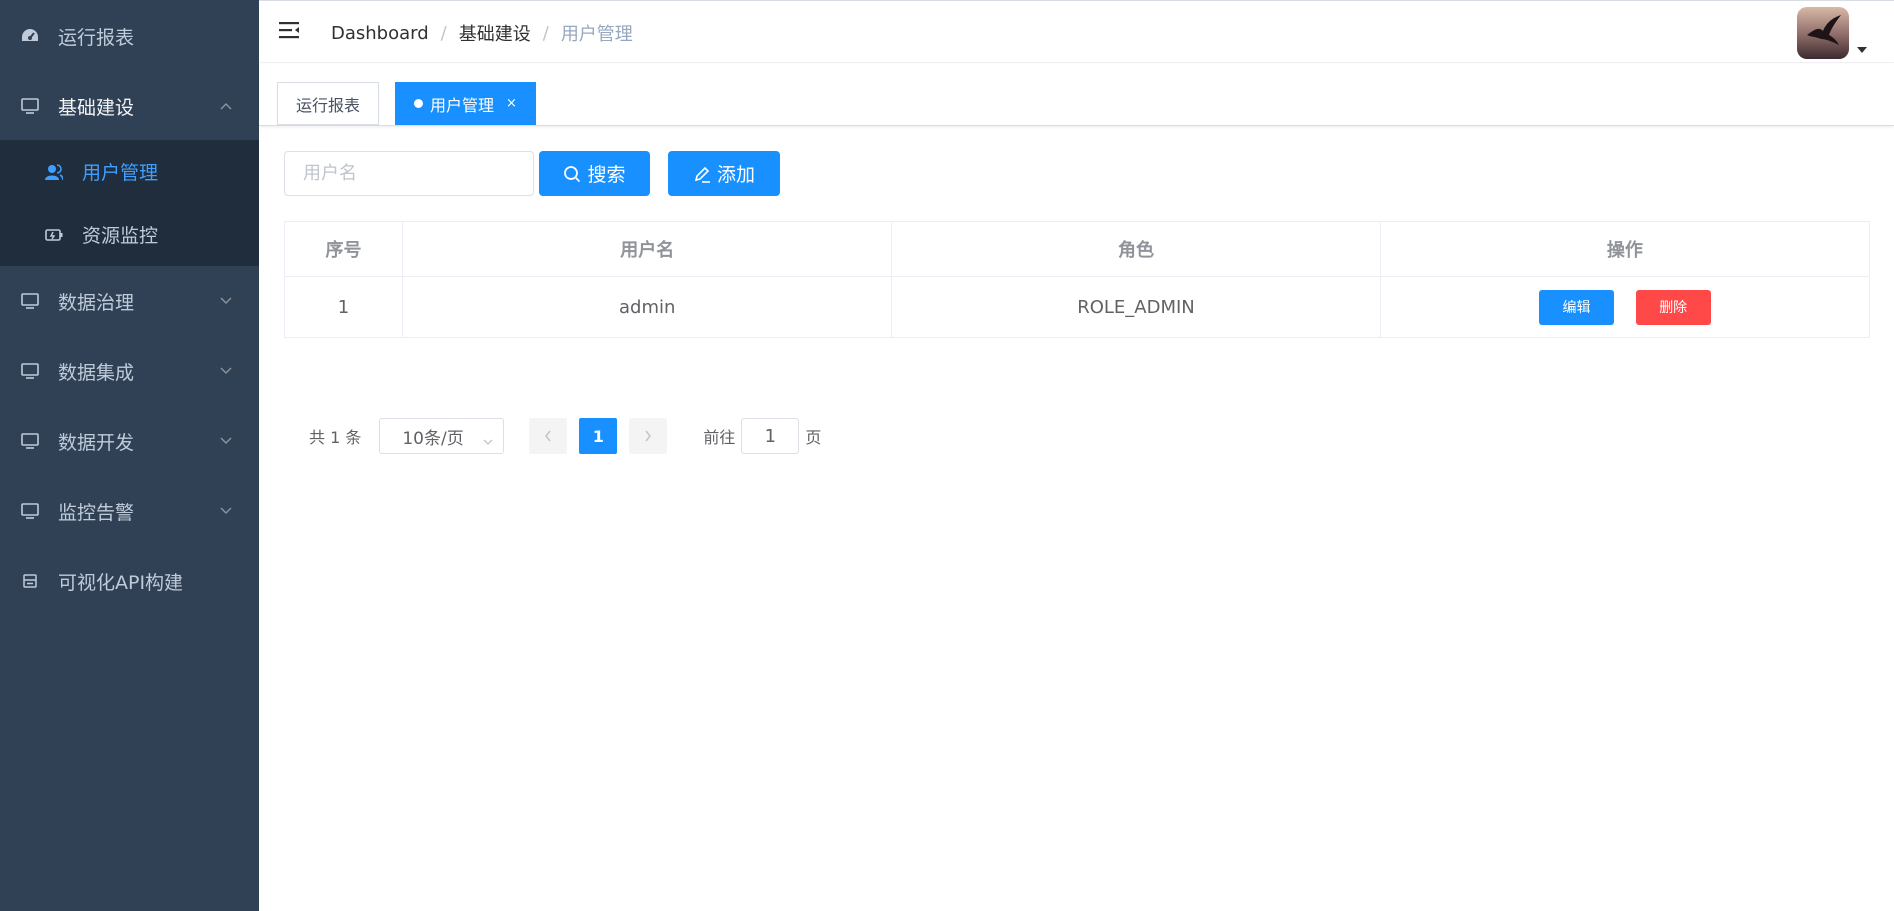 The image size is (1894, 911). What do you see at coordinates (1136, 307) in the screenshot?
I see `cell-role: ROLE_ADMIN` at bounding box center [1136, 307].